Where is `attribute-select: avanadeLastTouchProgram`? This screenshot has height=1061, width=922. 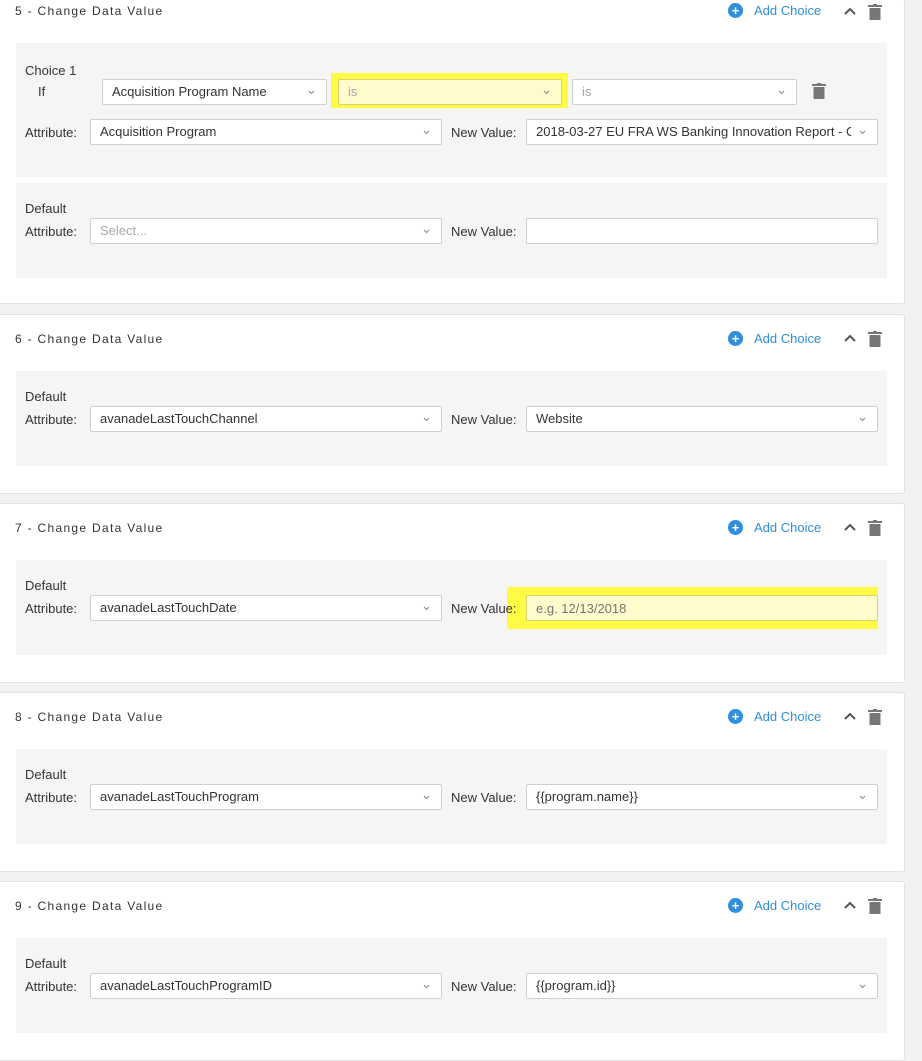 attribute-select: avanadeLastTouchProgram is located at coordinates (266, 797).